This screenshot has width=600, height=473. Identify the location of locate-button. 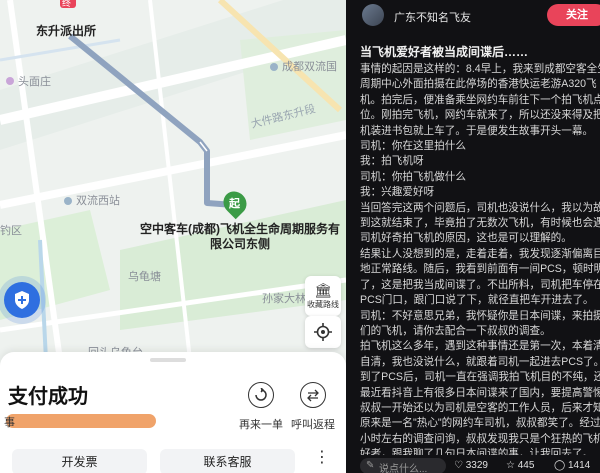
(323, 332).